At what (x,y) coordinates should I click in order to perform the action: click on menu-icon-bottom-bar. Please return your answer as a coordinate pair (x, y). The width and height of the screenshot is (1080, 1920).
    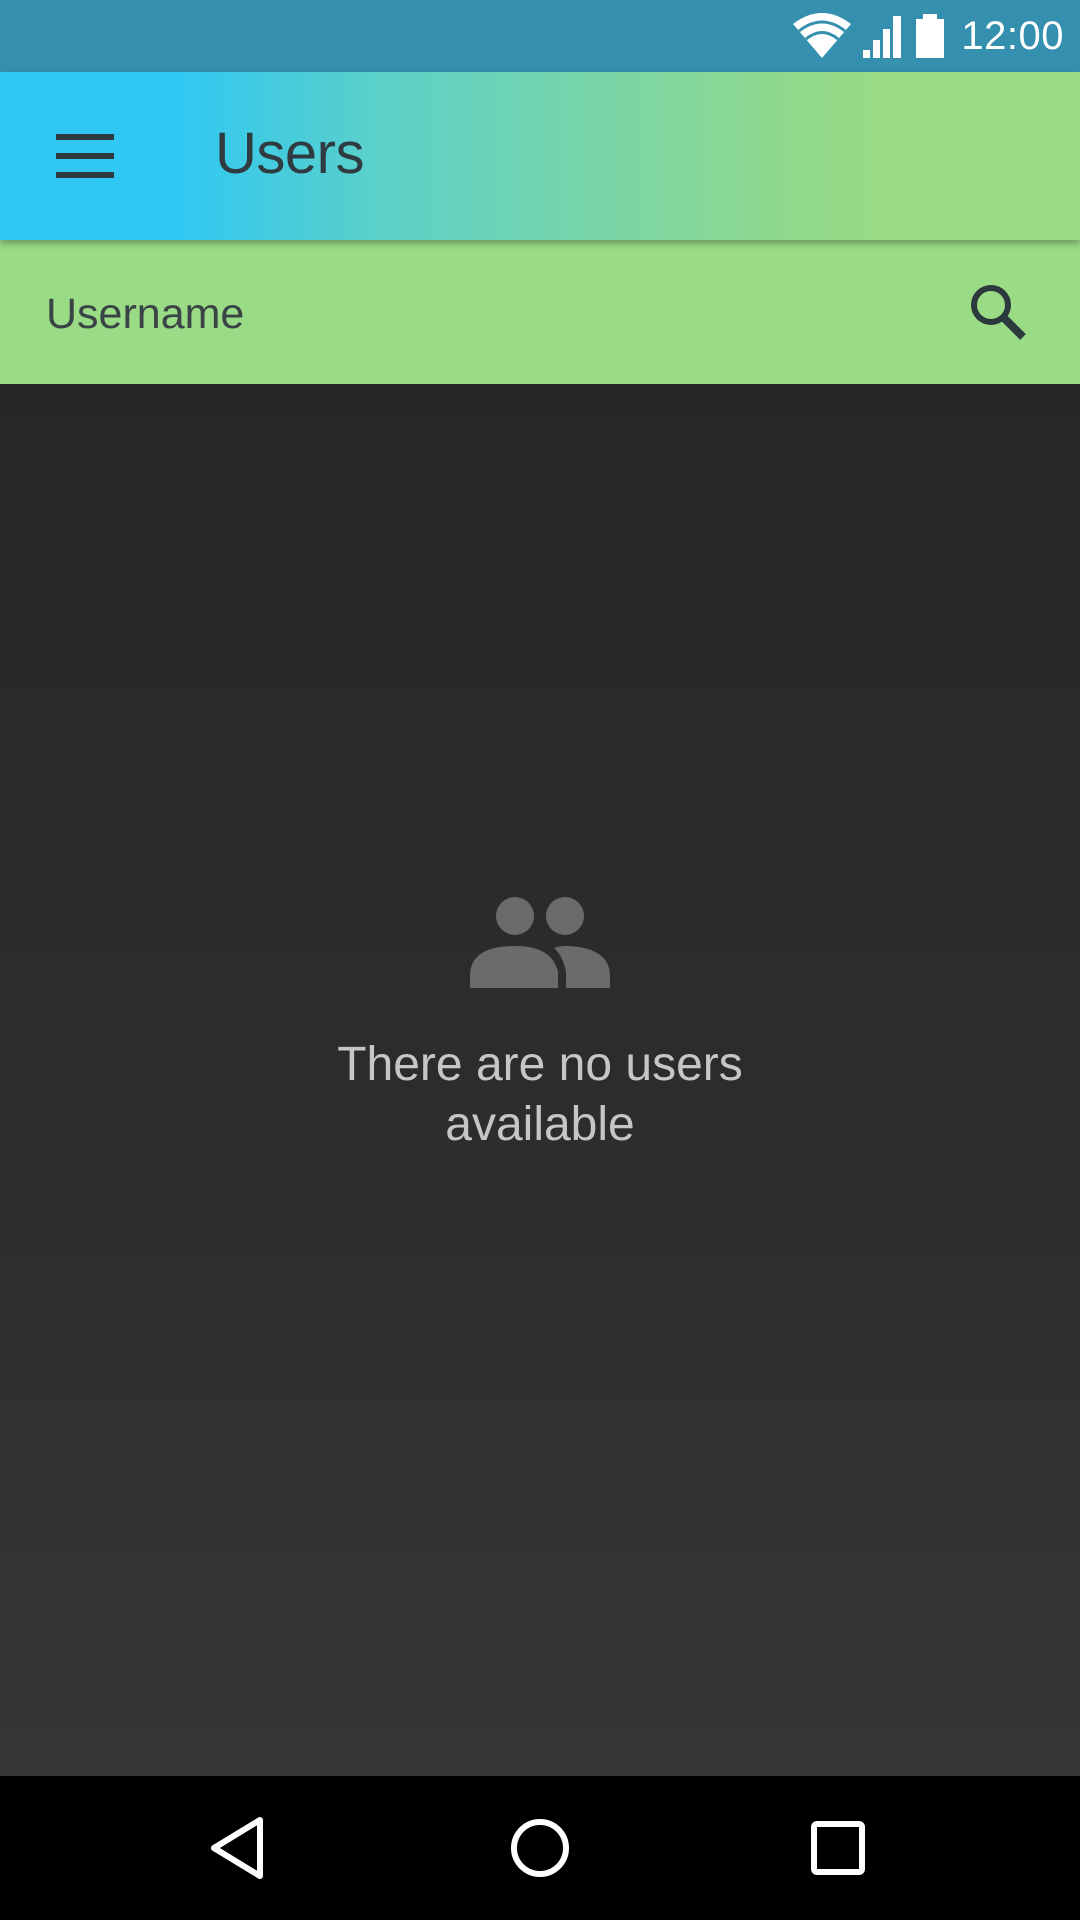
    Looking at the image, I should click on (85, 175).